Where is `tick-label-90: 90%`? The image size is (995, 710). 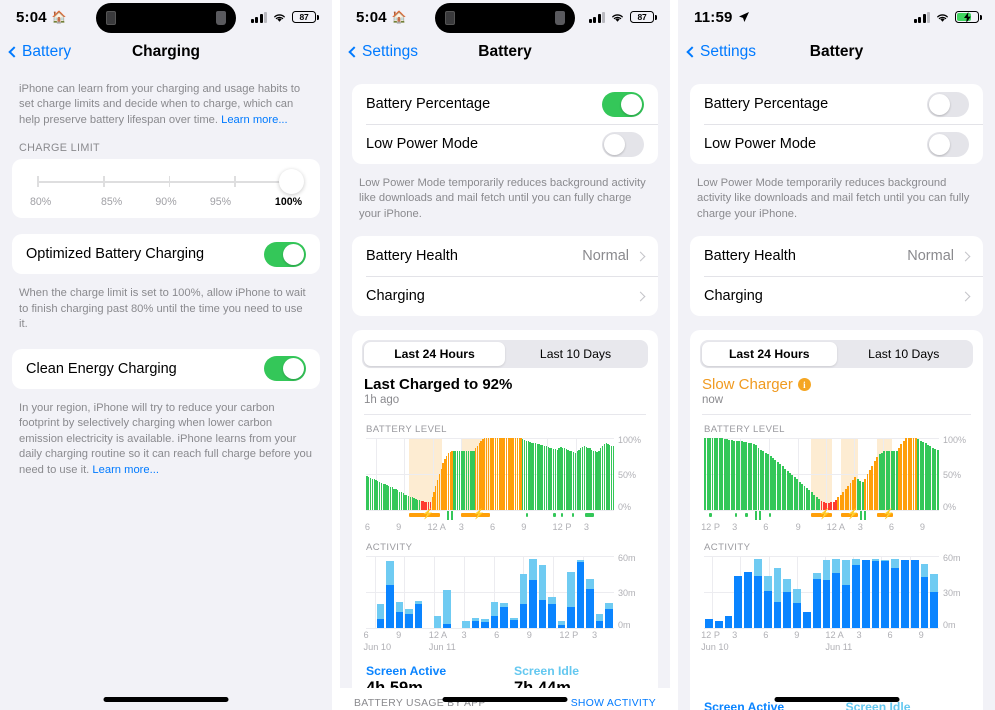 tick-label-90: 90% is located at coordinates (166, 202).